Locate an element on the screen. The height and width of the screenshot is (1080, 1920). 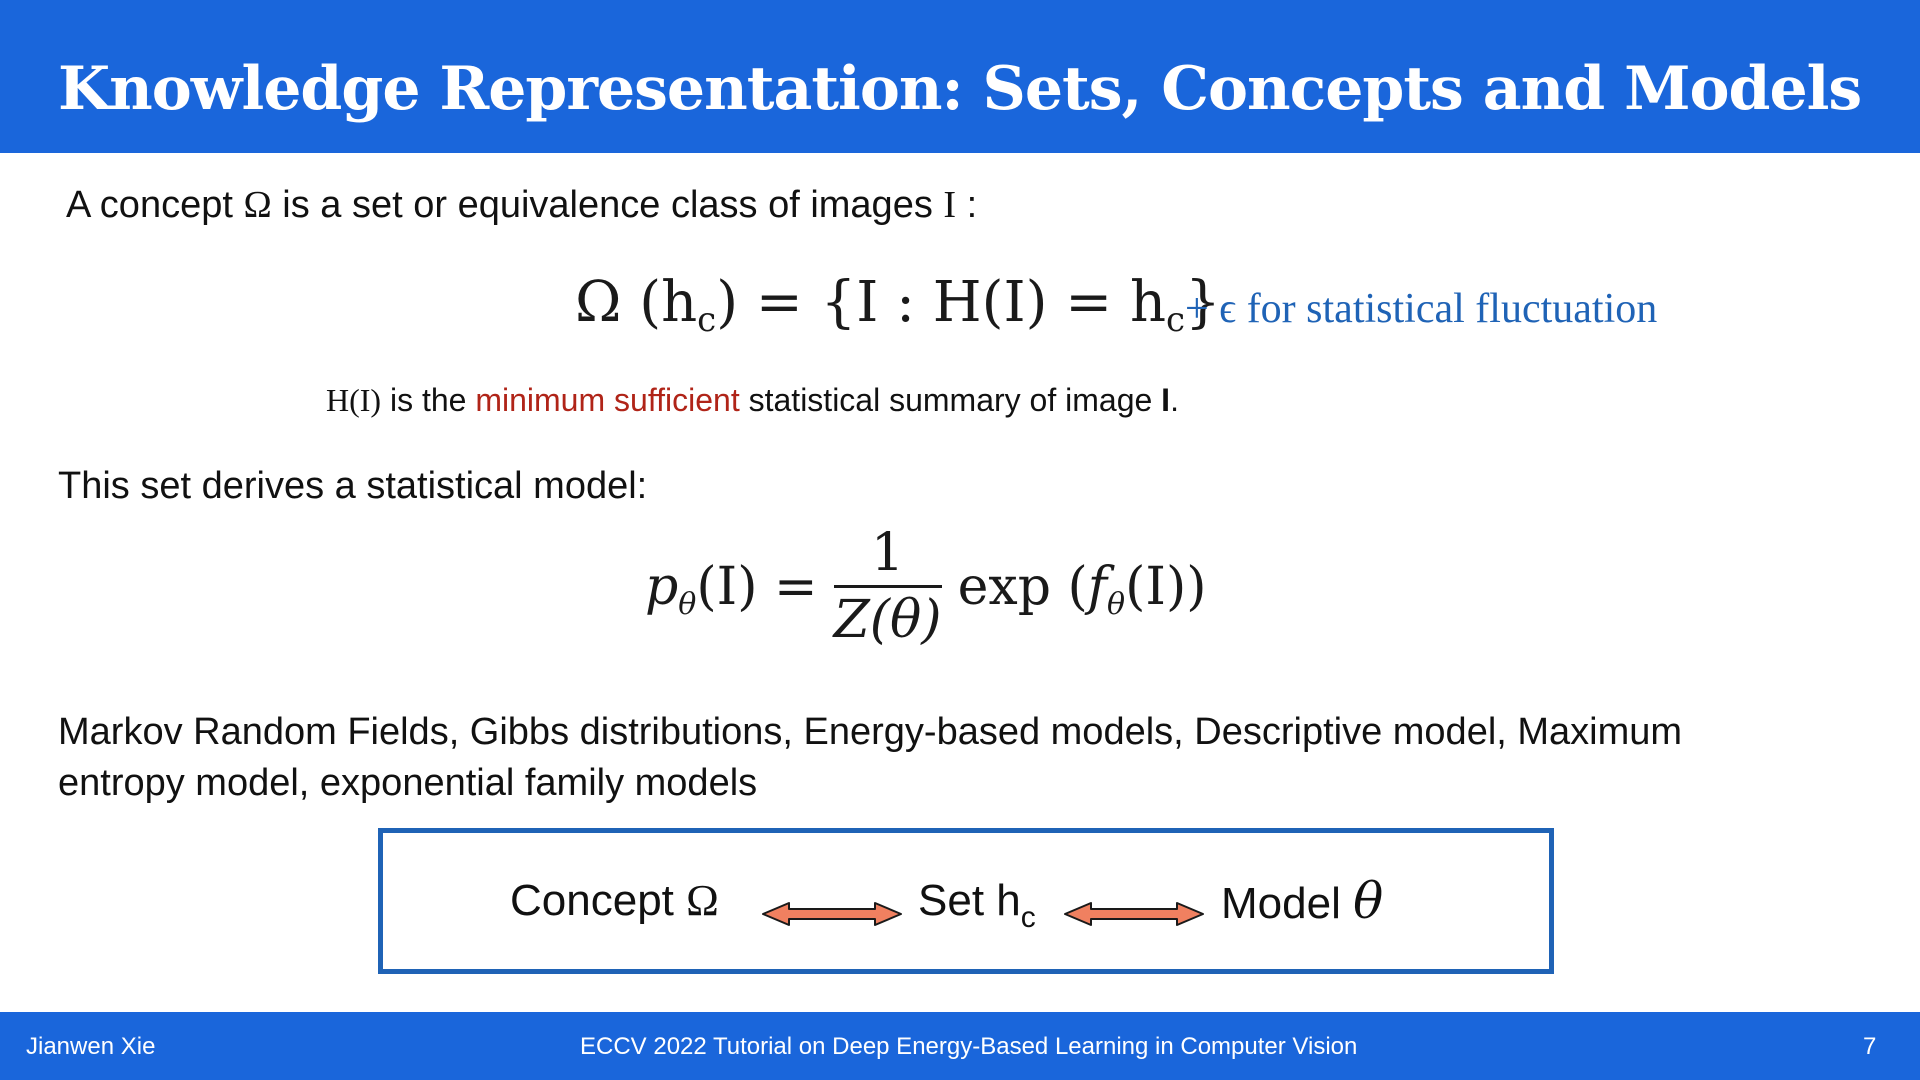
concept-item: Concept Ω is located at coordinates (614, 901).